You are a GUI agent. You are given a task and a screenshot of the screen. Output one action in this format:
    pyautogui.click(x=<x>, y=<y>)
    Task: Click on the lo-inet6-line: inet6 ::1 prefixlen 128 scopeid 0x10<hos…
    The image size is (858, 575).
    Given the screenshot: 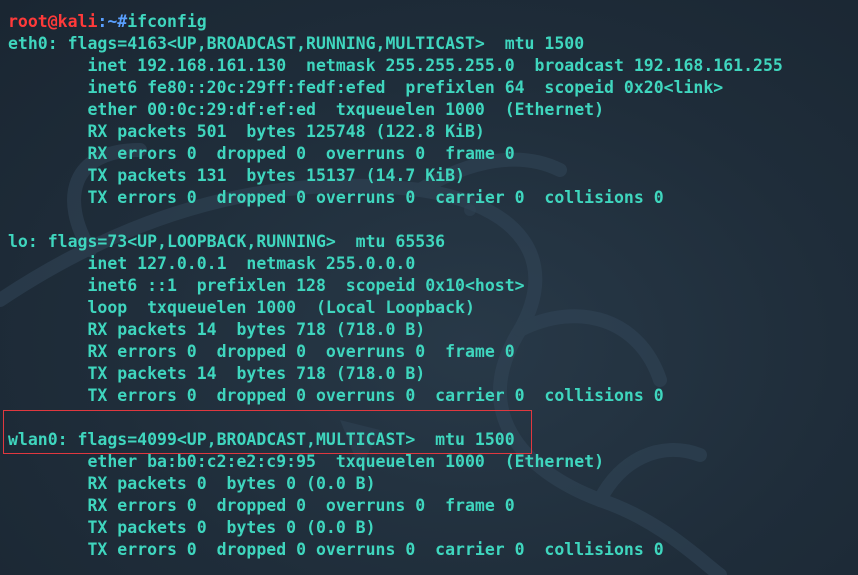 What is the action you would take?
    pyautogui.click(x=266, y=285)
    